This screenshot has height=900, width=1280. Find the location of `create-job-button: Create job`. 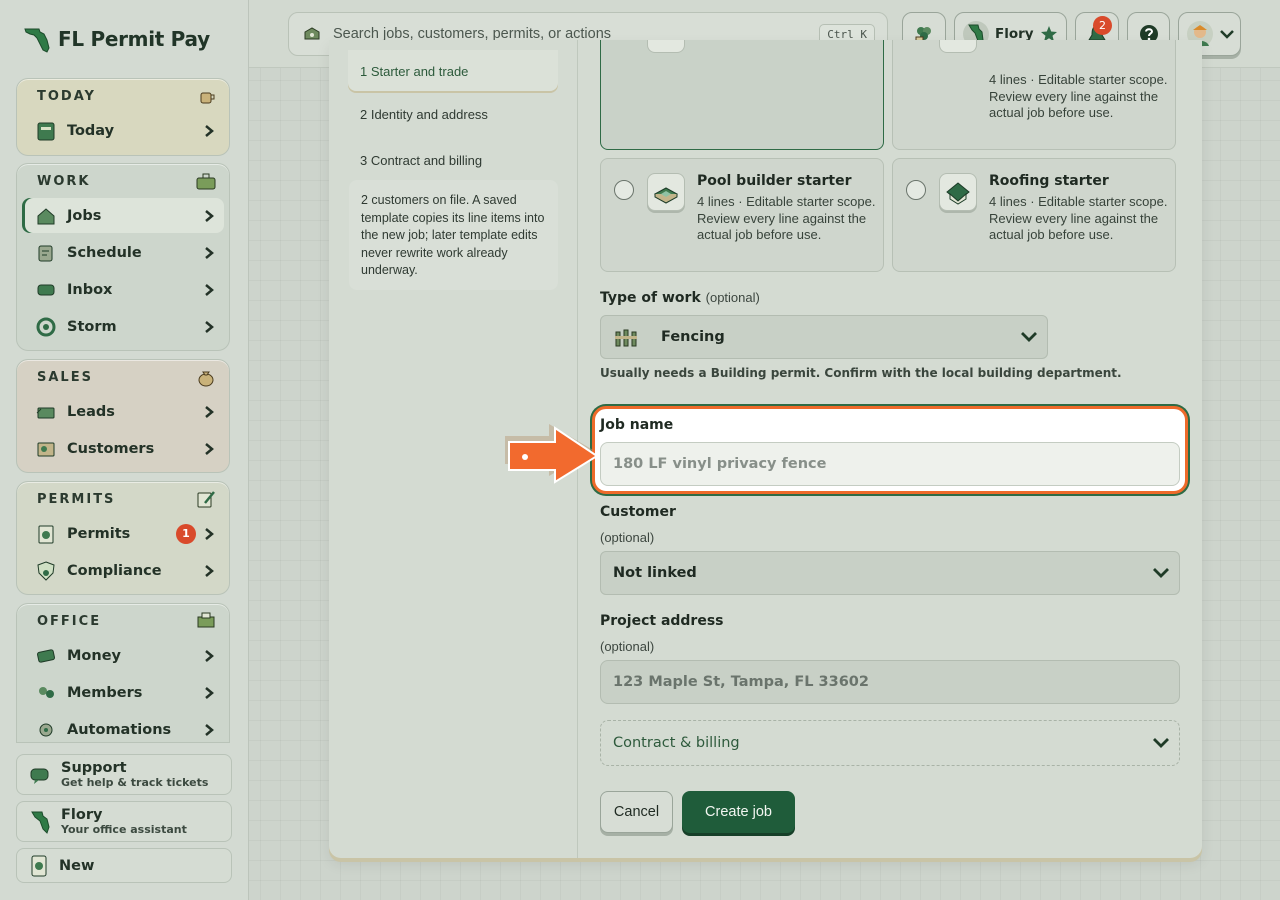

create-job-button: Create job is located at coordinates (738, 812).